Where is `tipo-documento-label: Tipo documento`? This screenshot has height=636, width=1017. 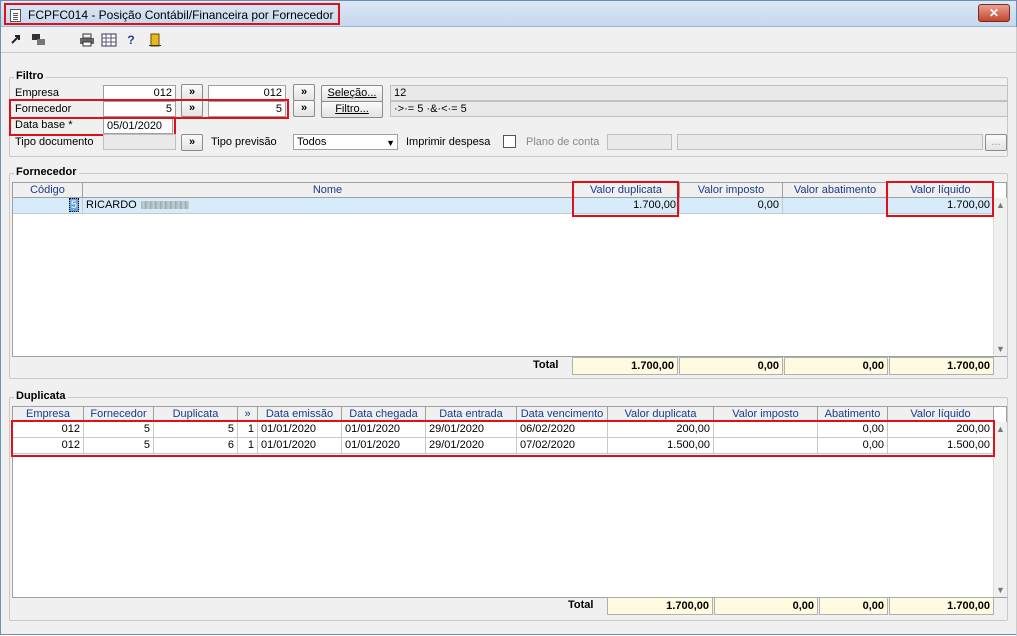 tipo-documento-label: Tipo documento is located at coordinates (54, 142).